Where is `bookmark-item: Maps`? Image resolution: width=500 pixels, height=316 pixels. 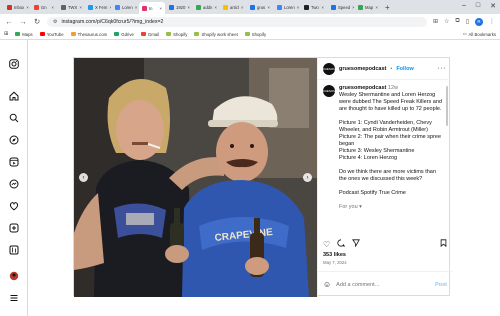
bookmark-item: Maps is located at coordinates (24, 34).